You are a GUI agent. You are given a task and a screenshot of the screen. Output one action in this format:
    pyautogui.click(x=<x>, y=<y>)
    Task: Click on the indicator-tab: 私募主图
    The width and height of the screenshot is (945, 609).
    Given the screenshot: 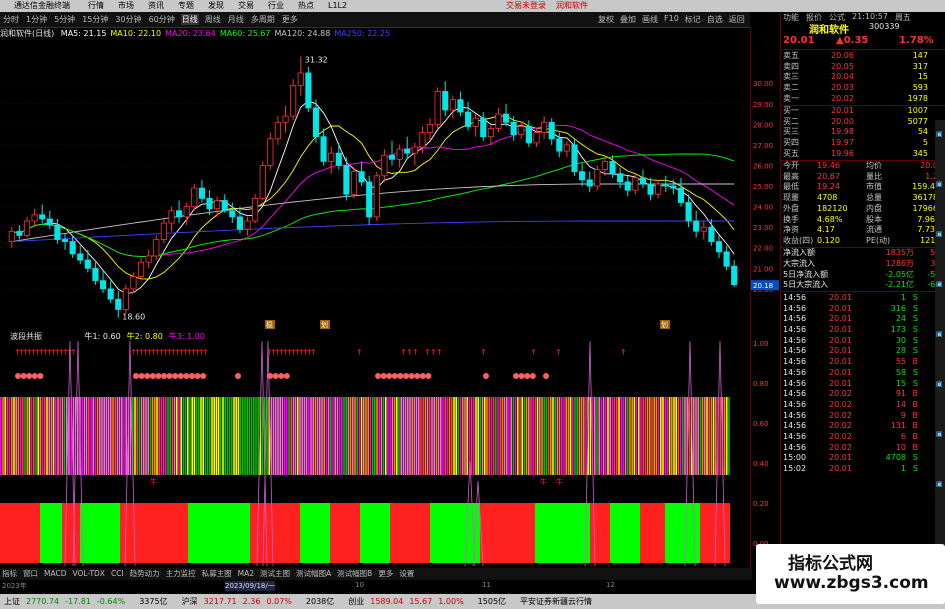 What is the action you would take?
    pyautogui.click(x=217, y=574)
    